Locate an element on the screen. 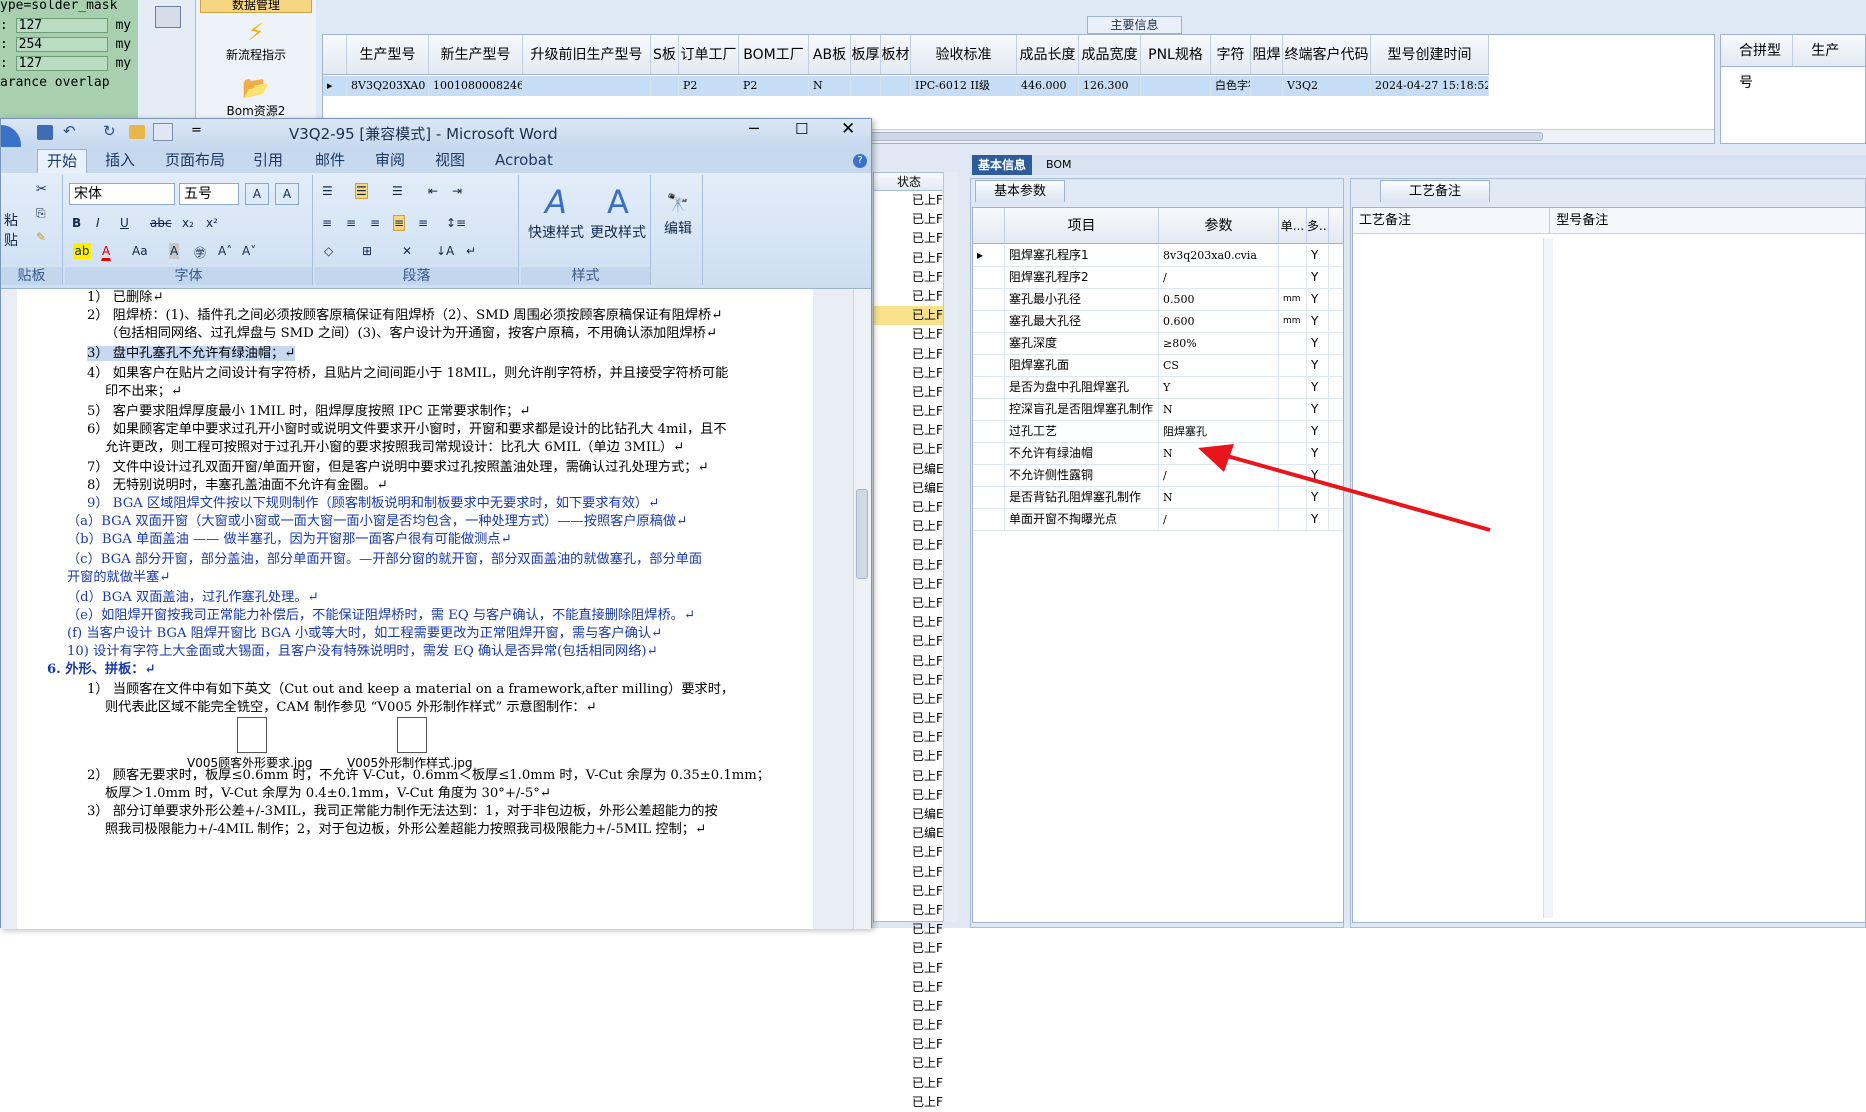 The image size is (1866, 1112). align-left-button: ≡ is located at coordinates (327, 223).